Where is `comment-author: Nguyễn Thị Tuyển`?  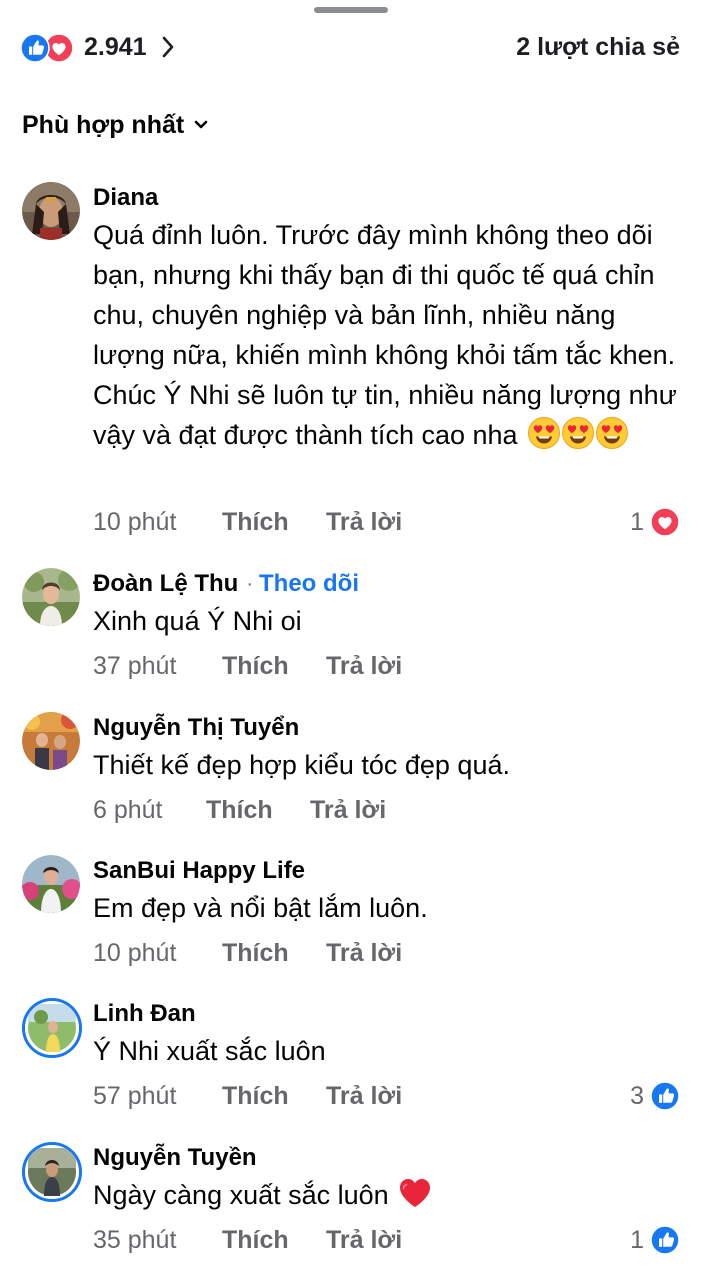 comment-author: Nguyễn Thị Tuyển is located at coordinates (196, 728).